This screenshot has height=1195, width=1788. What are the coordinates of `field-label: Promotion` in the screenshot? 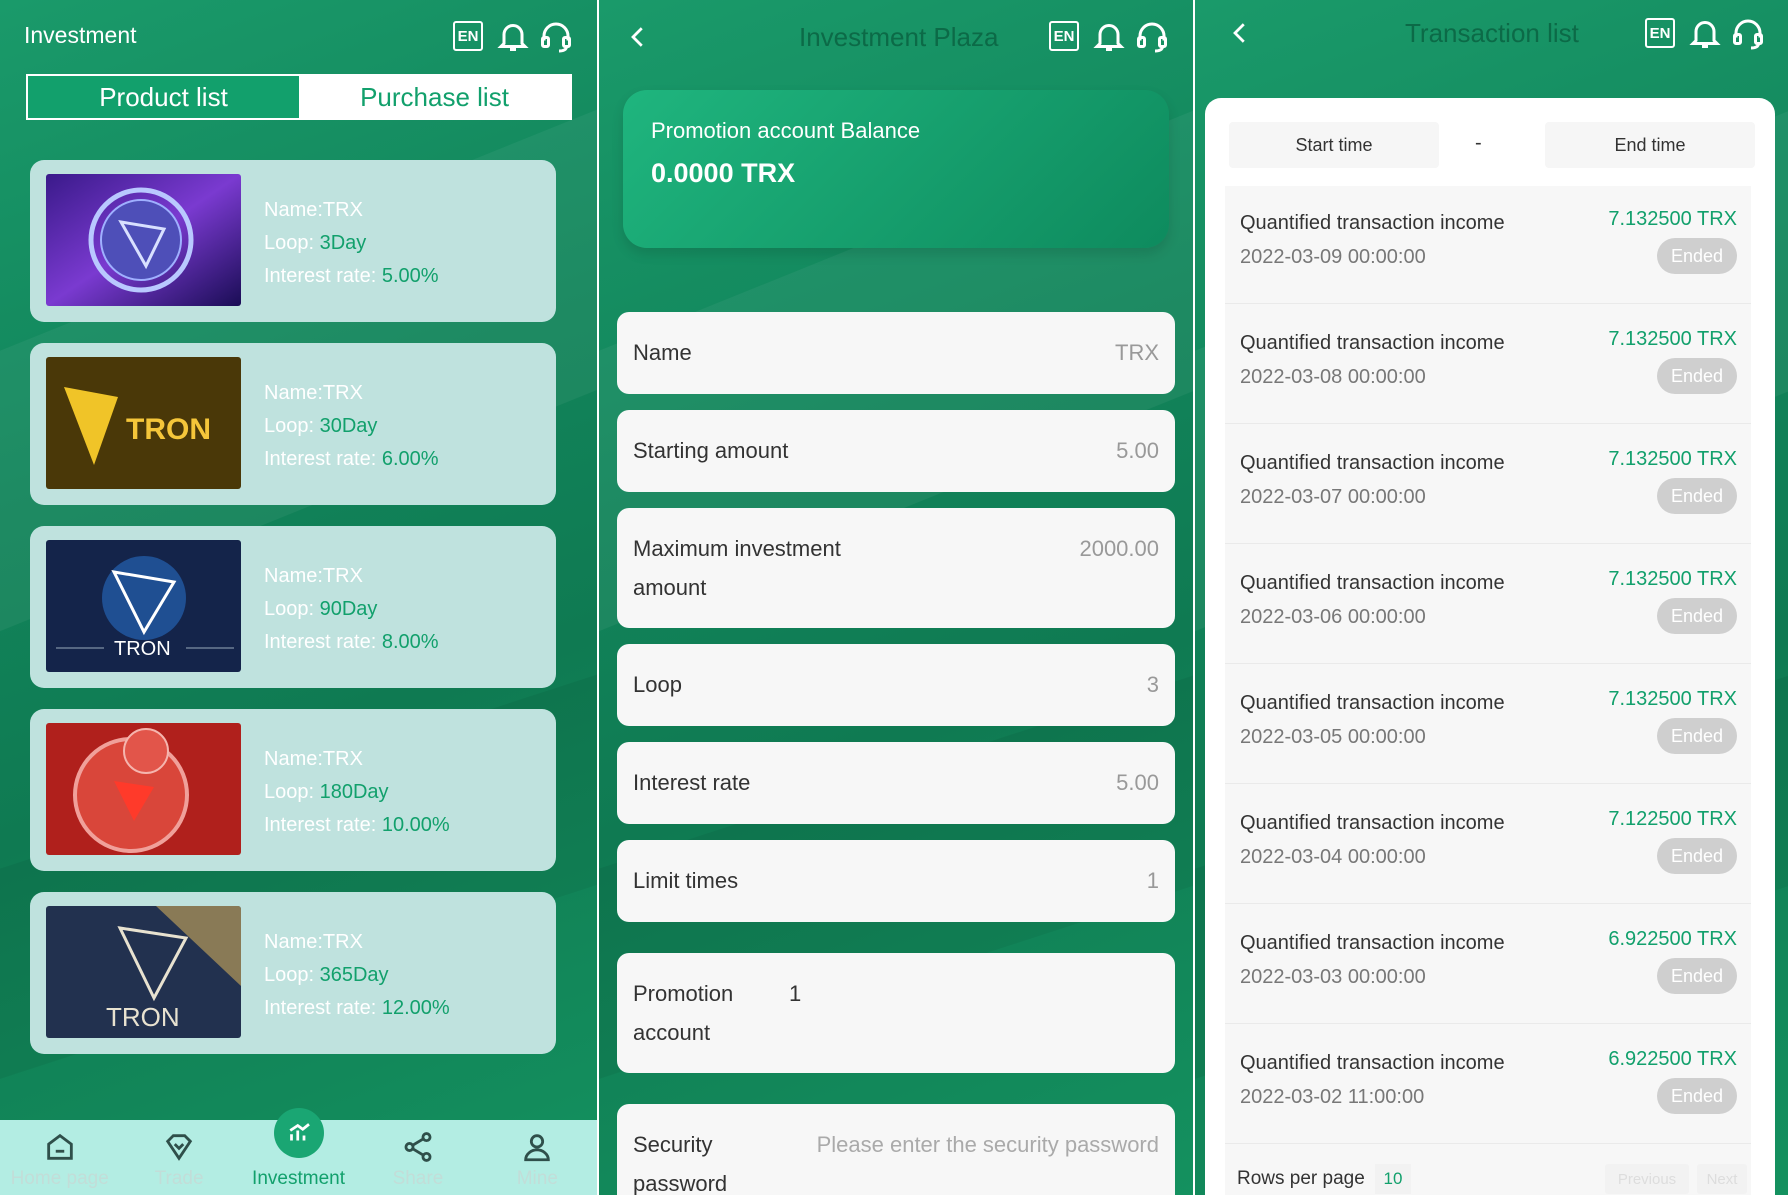 It's located at (683, 993).